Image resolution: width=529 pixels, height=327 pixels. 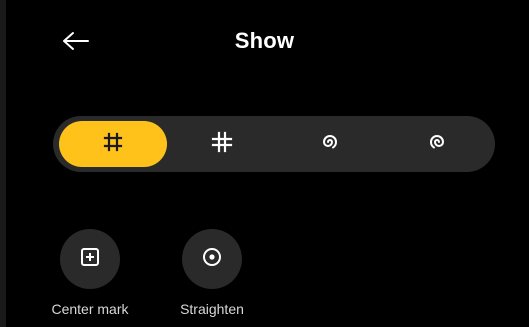 I want to click on mode-option-golden-spiral, so click(x=330, y=144).